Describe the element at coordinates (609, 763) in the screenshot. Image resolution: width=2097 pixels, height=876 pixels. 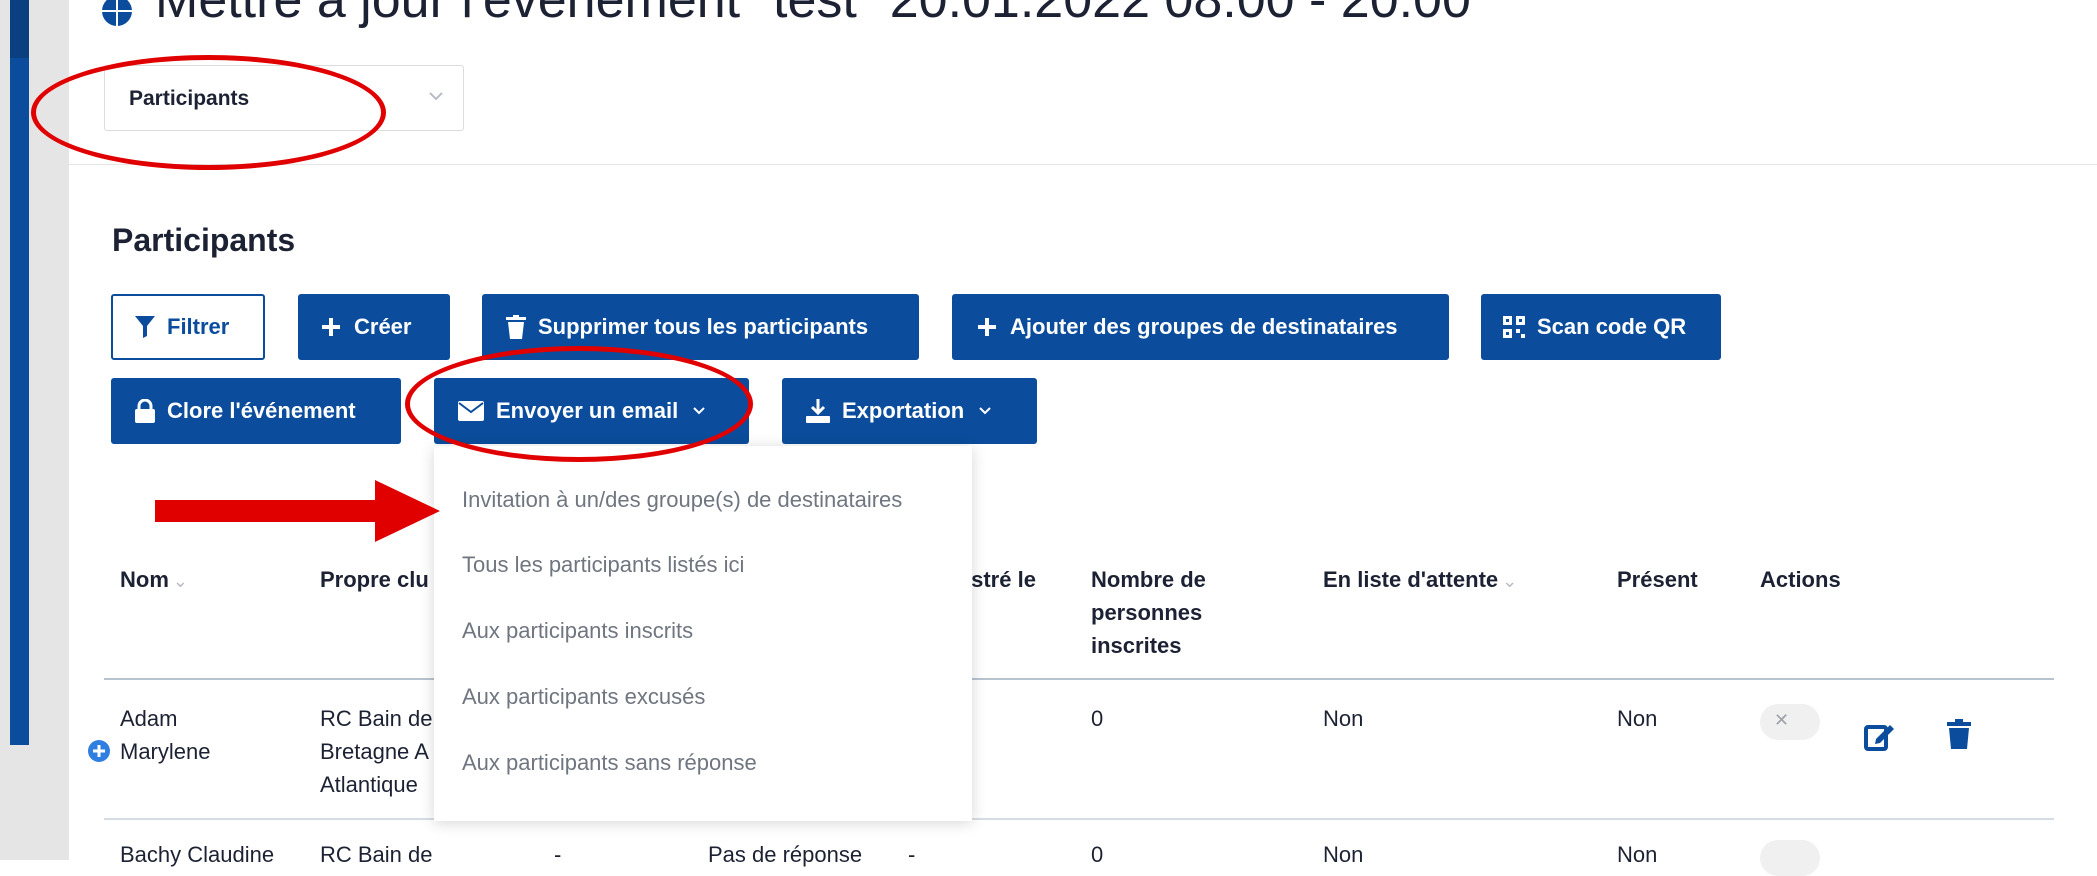
I see `menu-item-no-response: Aux participants sans réponse` at that location.